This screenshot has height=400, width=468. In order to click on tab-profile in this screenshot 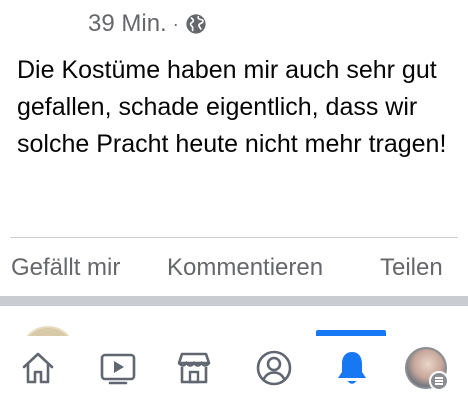, I will do `click(274, 368)`.